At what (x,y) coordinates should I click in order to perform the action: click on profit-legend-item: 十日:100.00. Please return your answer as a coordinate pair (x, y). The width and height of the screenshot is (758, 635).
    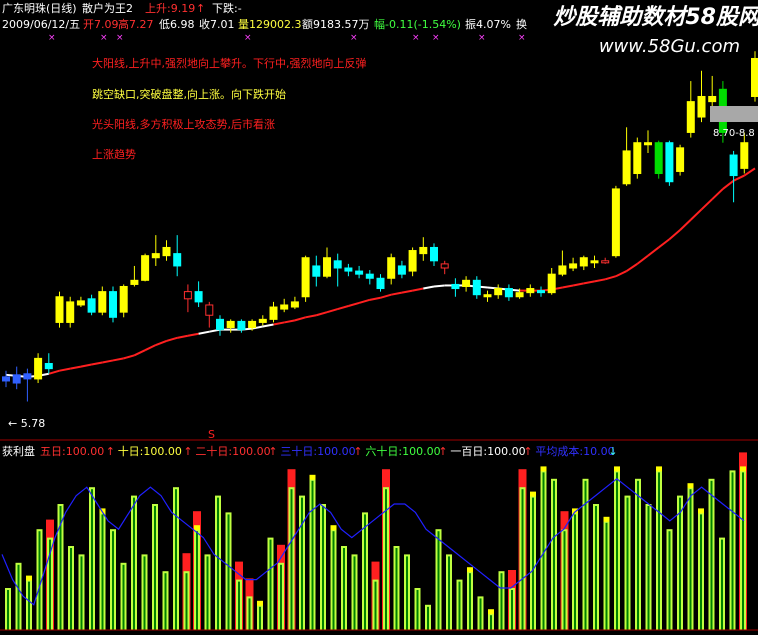
    Looking at the image, I should click on (150, 451).